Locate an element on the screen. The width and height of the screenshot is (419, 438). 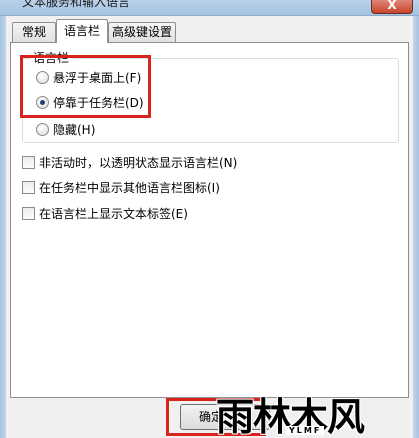
close-icon: X is located at coordinates (391, 6).